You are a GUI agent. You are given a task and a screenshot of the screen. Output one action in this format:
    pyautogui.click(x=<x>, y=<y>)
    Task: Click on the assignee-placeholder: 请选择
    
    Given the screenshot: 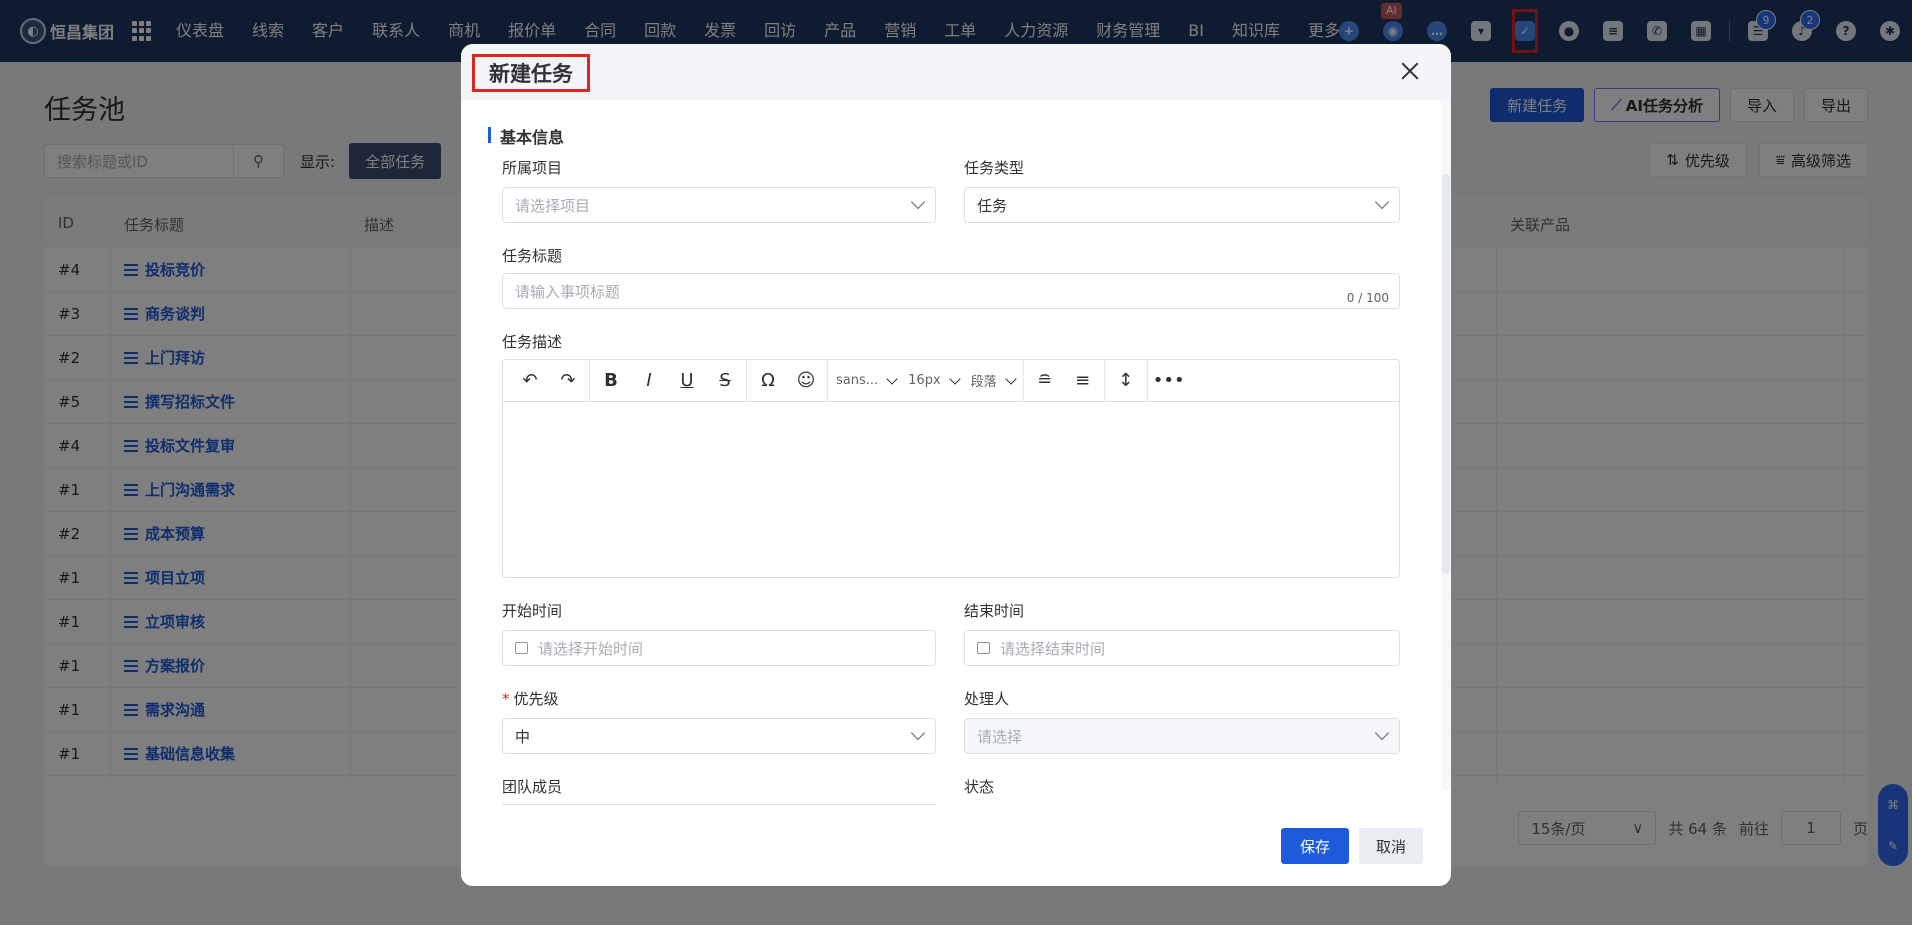 What is the action you would take?
    pyautogui.click(x=1000, y=736)
    